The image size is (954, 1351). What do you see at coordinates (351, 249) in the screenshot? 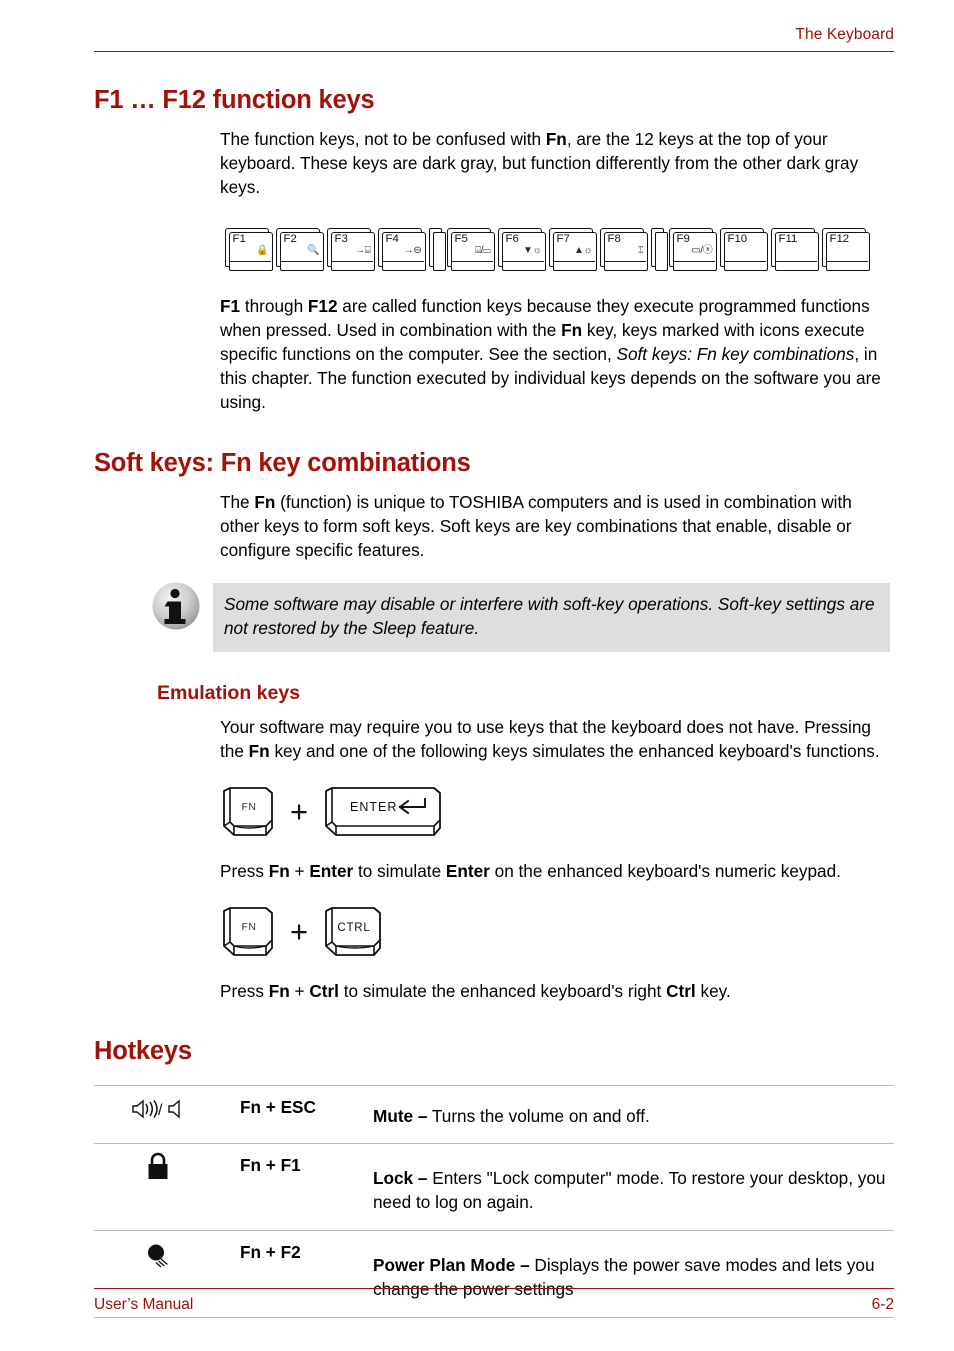
I see `function-key-f3: F3 →⌸` at bounding box center [351, 249].